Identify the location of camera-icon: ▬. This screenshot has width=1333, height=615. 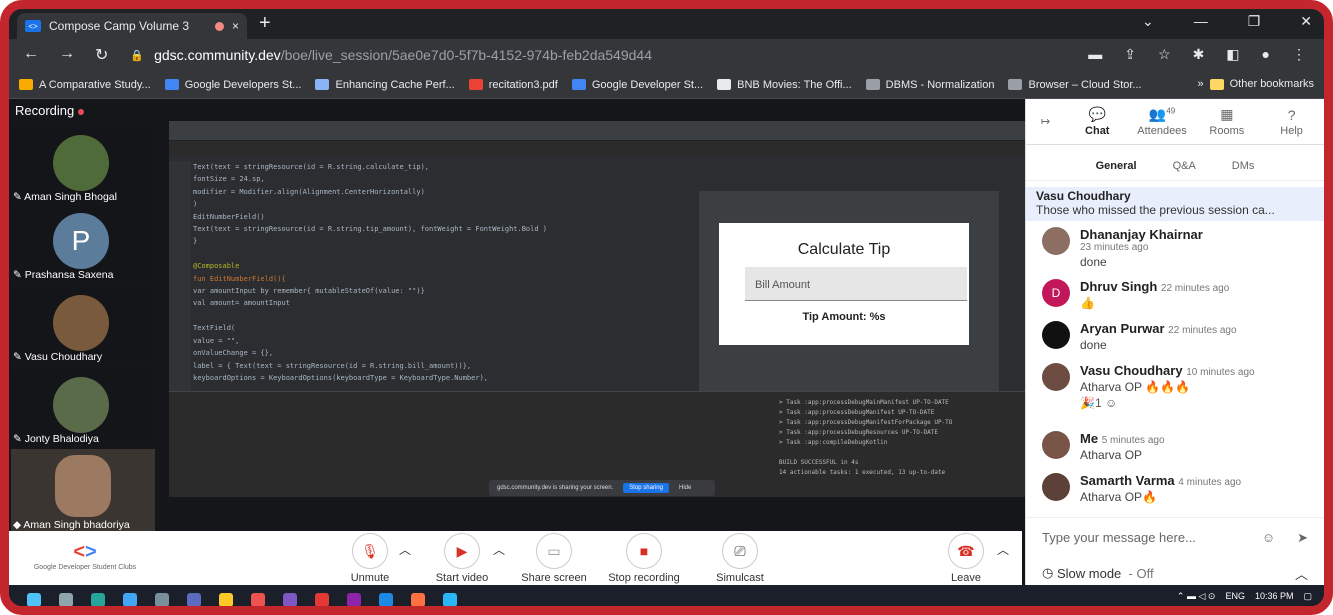
(1095, 54).